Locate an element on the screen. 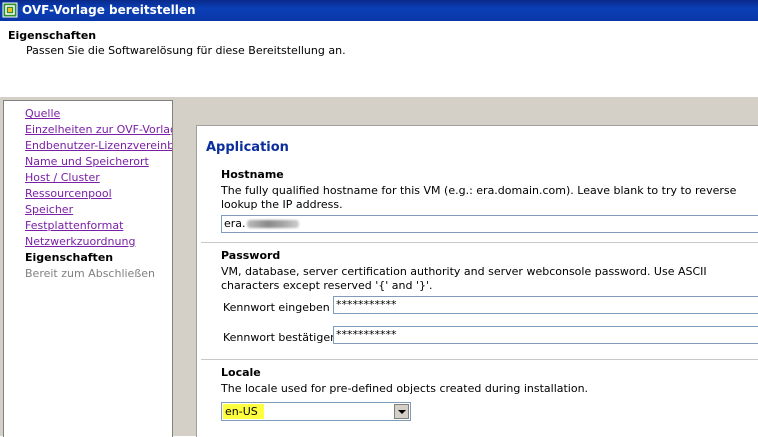 This screenshot has width=758, height=437. nav-item-ready: Bereit zum Abschließen is located at coordinates (90, 273).